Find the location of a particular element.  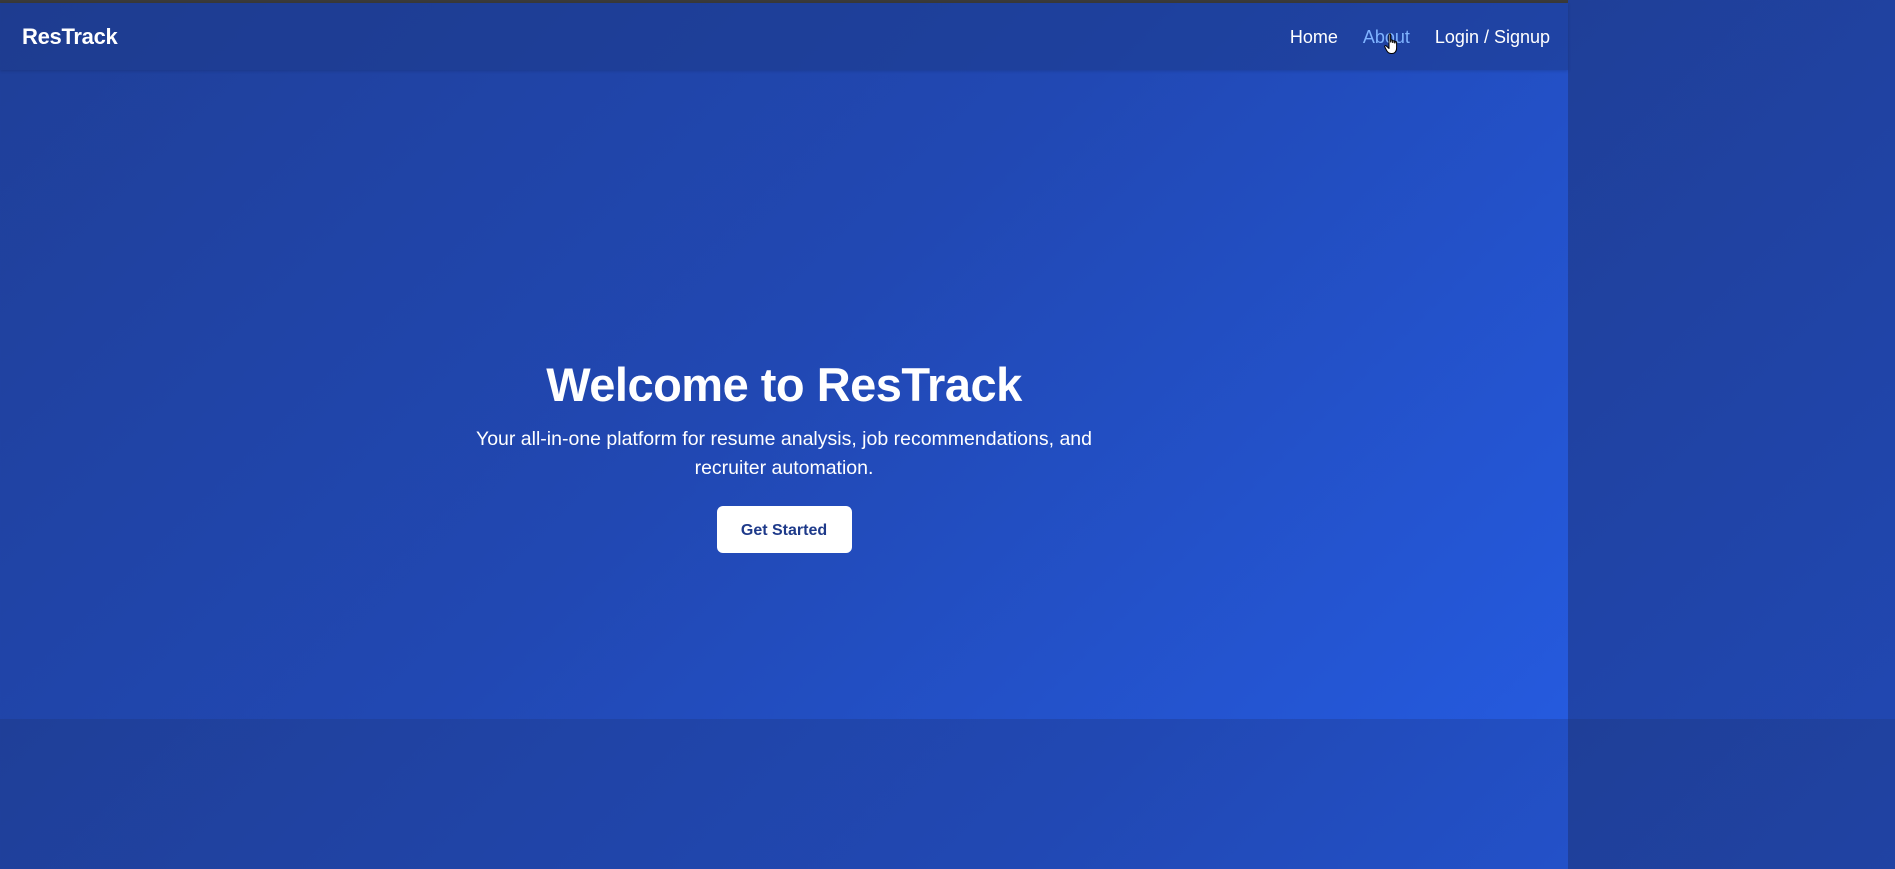

nav-link-home: Home is located at coordinates (1314, 37).